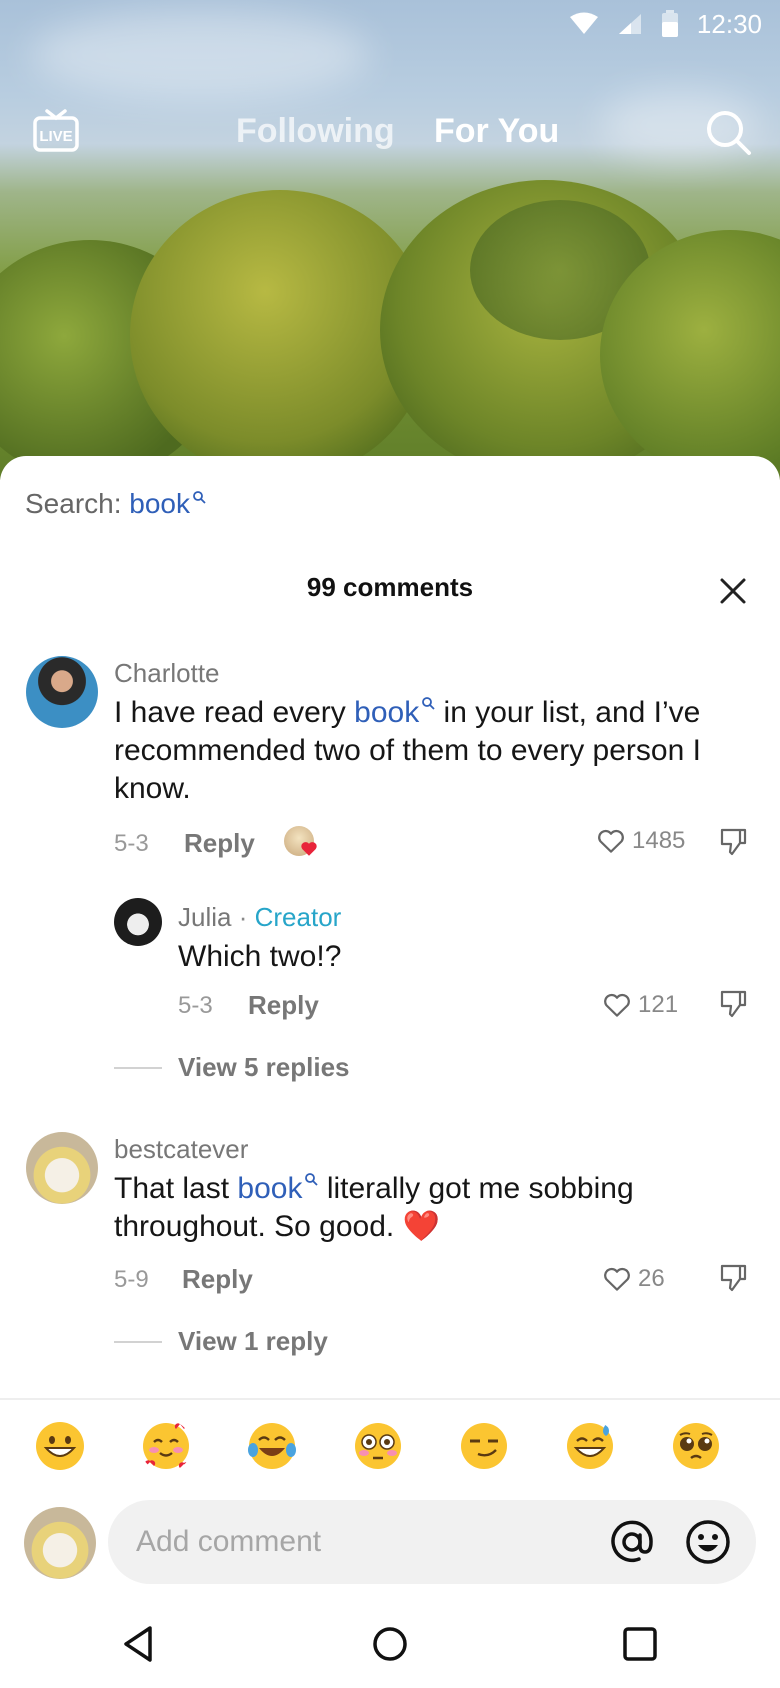 This screenshot has width=780, height=1688. I want to click on pleading-emoji-icon, so click(696, 1446).